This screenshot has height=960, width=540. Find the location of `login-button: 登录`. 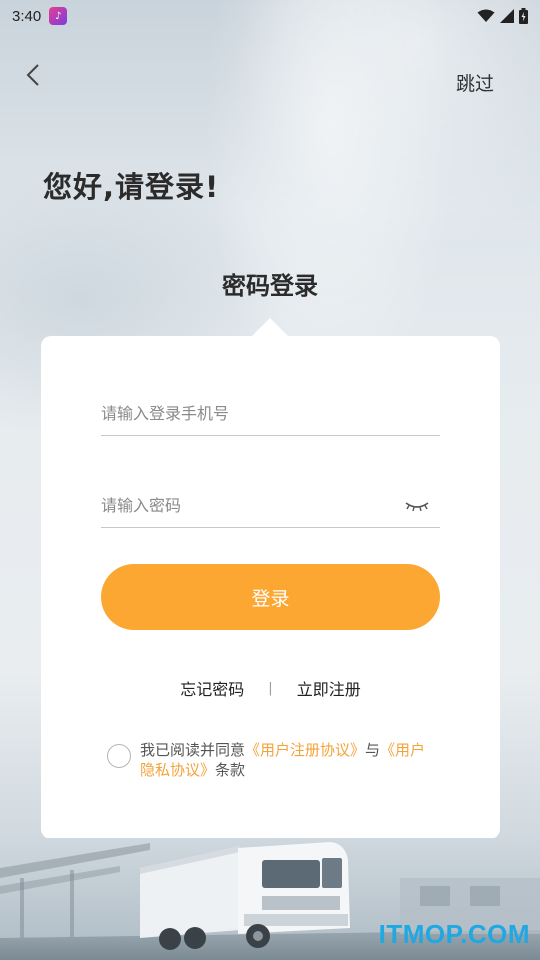

login-button: 登录 is located at coordinates (270, 597).